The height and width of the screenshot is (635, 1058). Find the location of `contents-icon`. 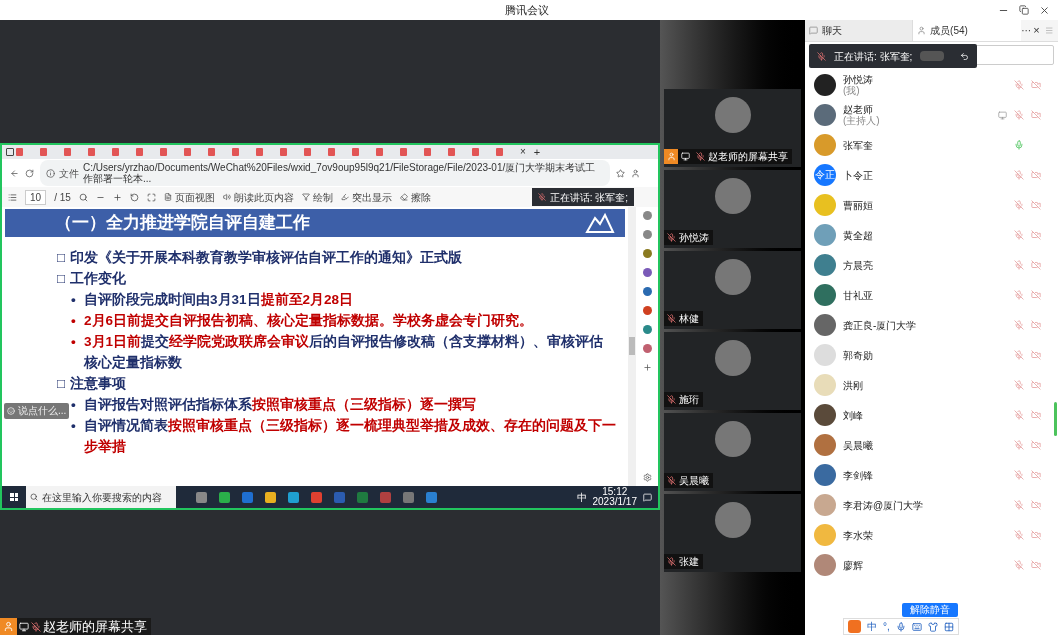

contents-icon is located at coordinates (12, 197).